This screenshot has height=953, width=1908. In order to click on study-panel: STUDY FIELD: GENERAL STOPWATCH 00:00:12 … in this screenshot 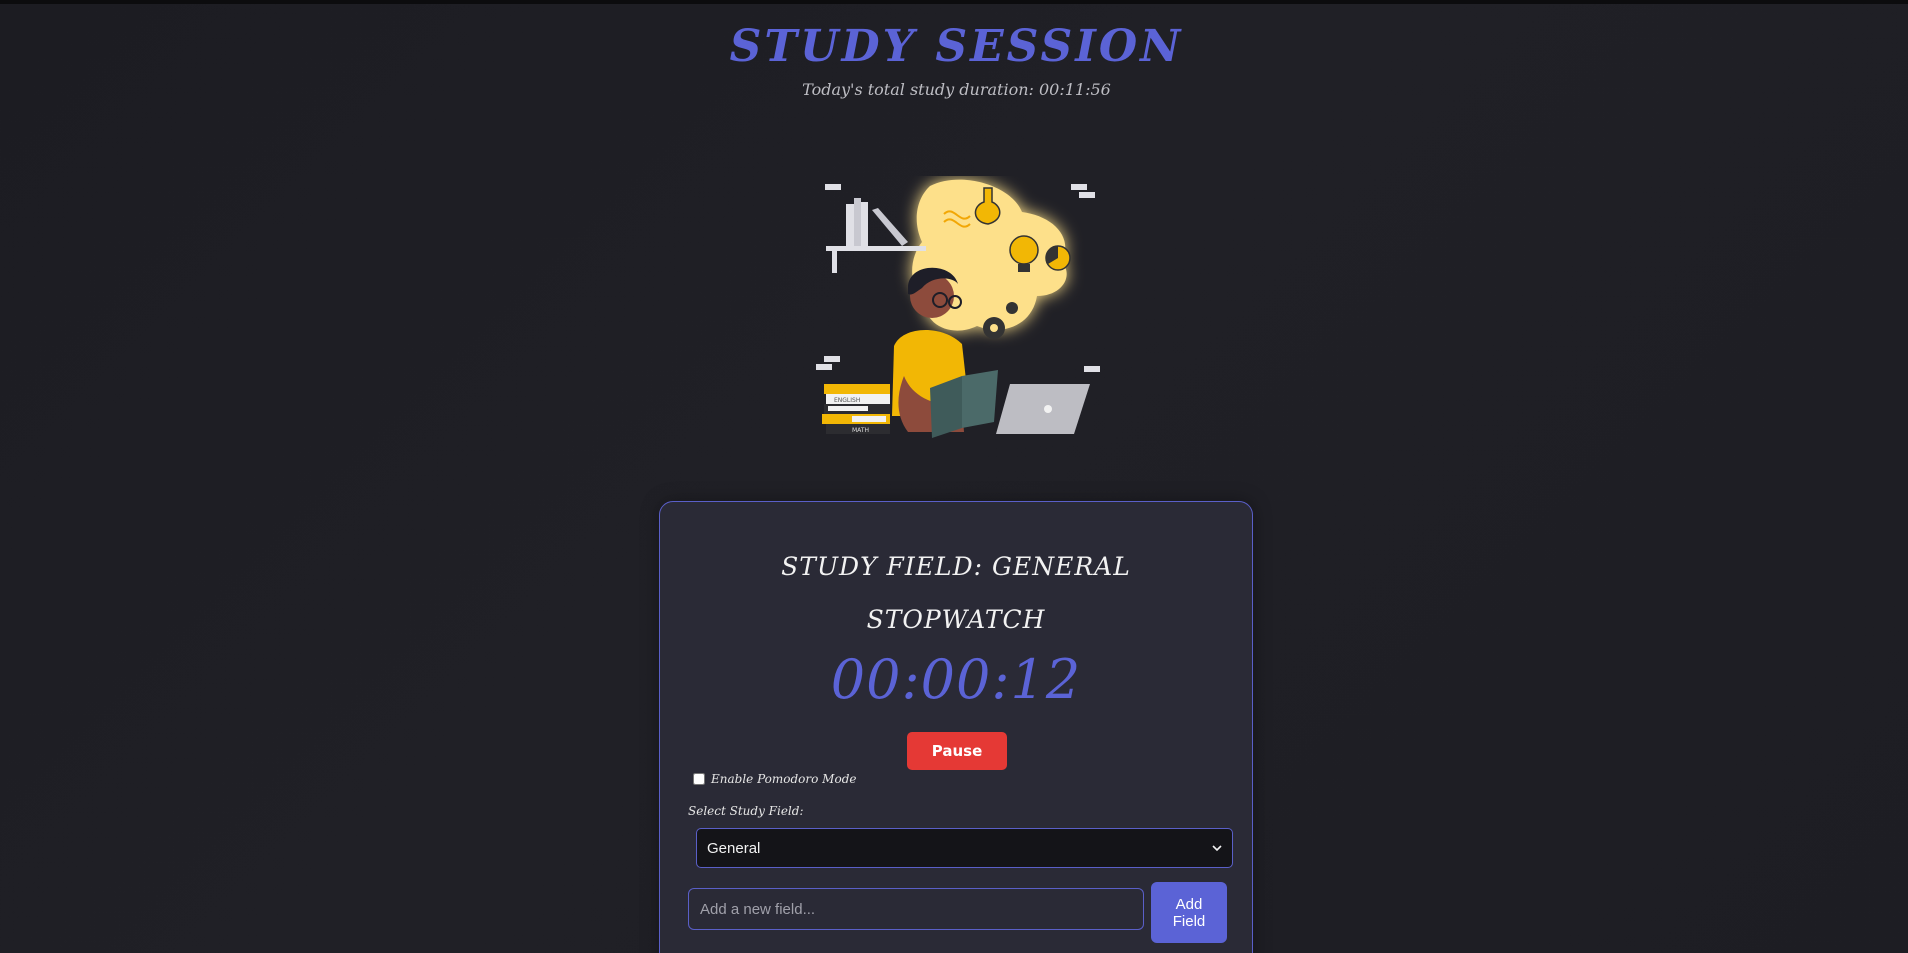, I will do `click(956, 727)`.